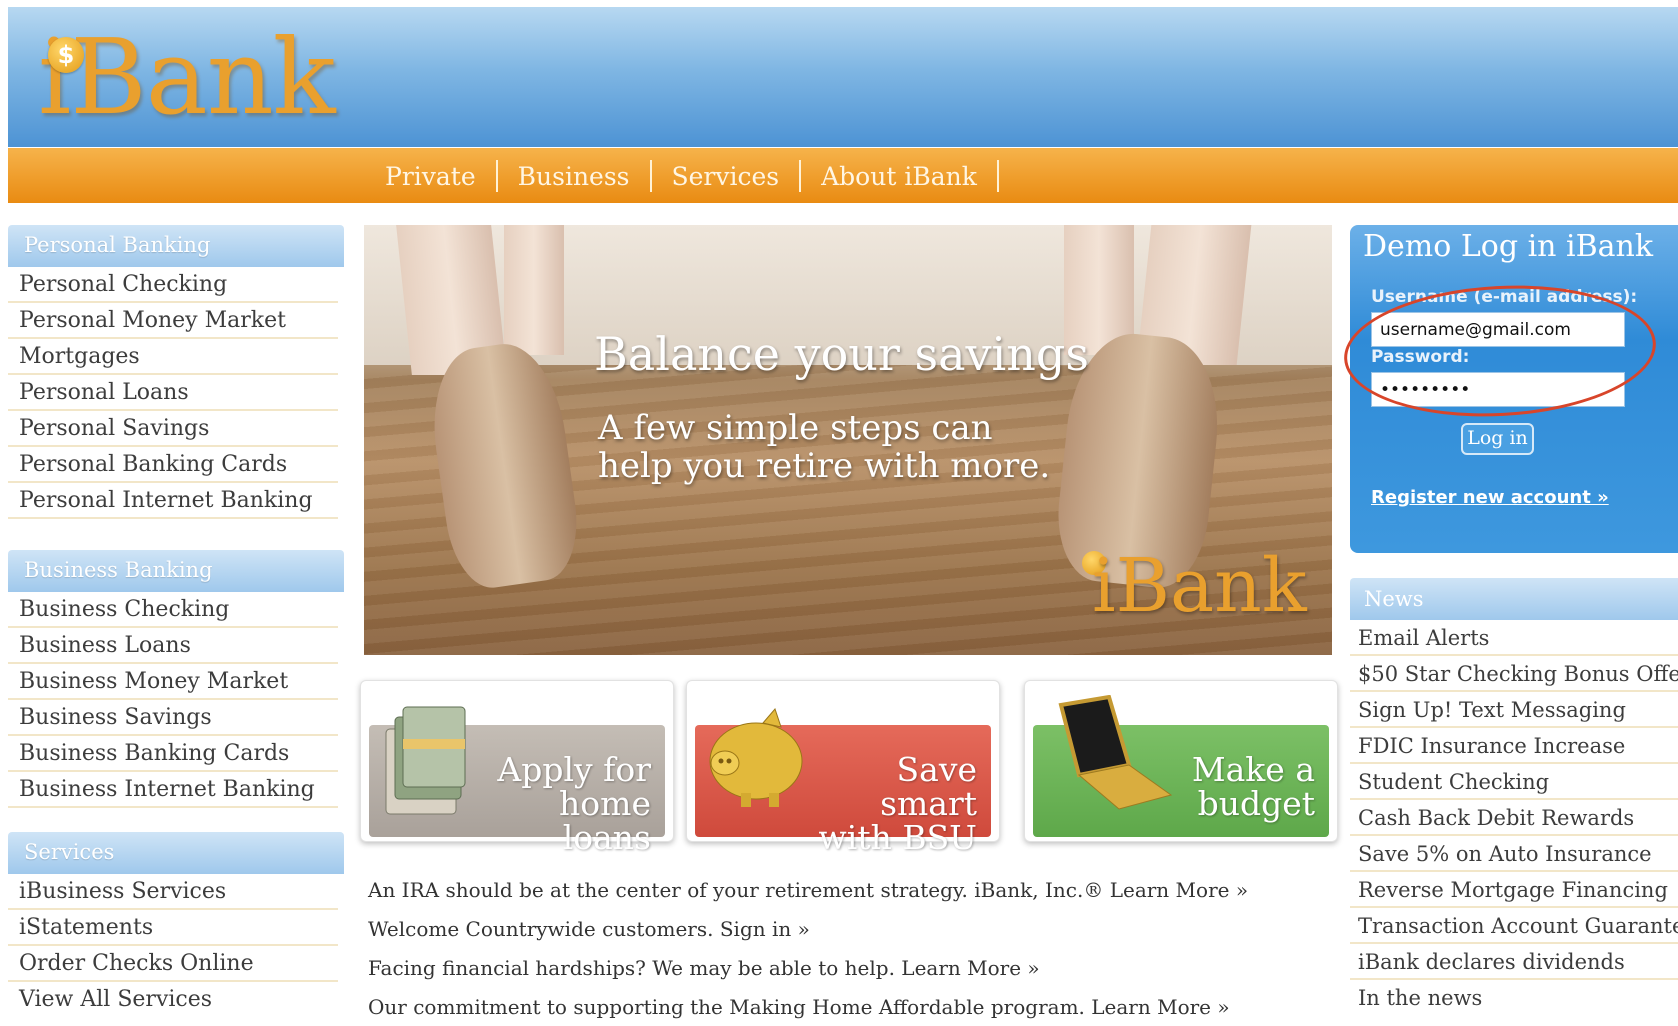 The image size is (1678, 1026). I want to click on sidebar-item-business-money-market: Business Money Market, so click(173, 682).